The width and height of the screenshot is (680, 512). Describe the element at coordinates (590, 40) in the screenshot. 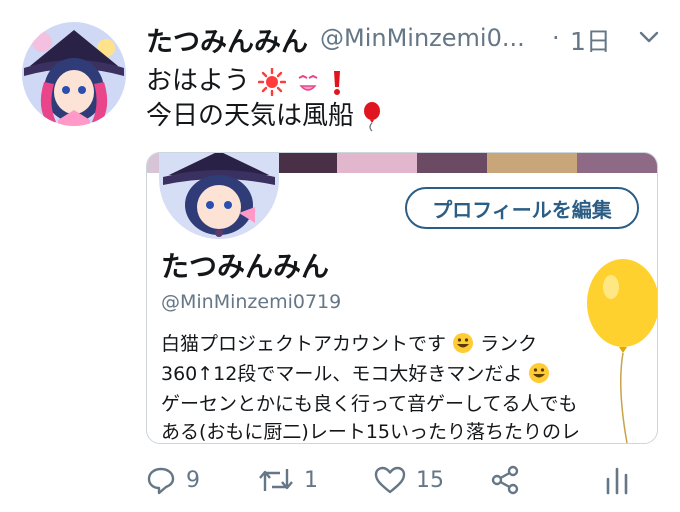

I see `timestamp: 1日` at that location.